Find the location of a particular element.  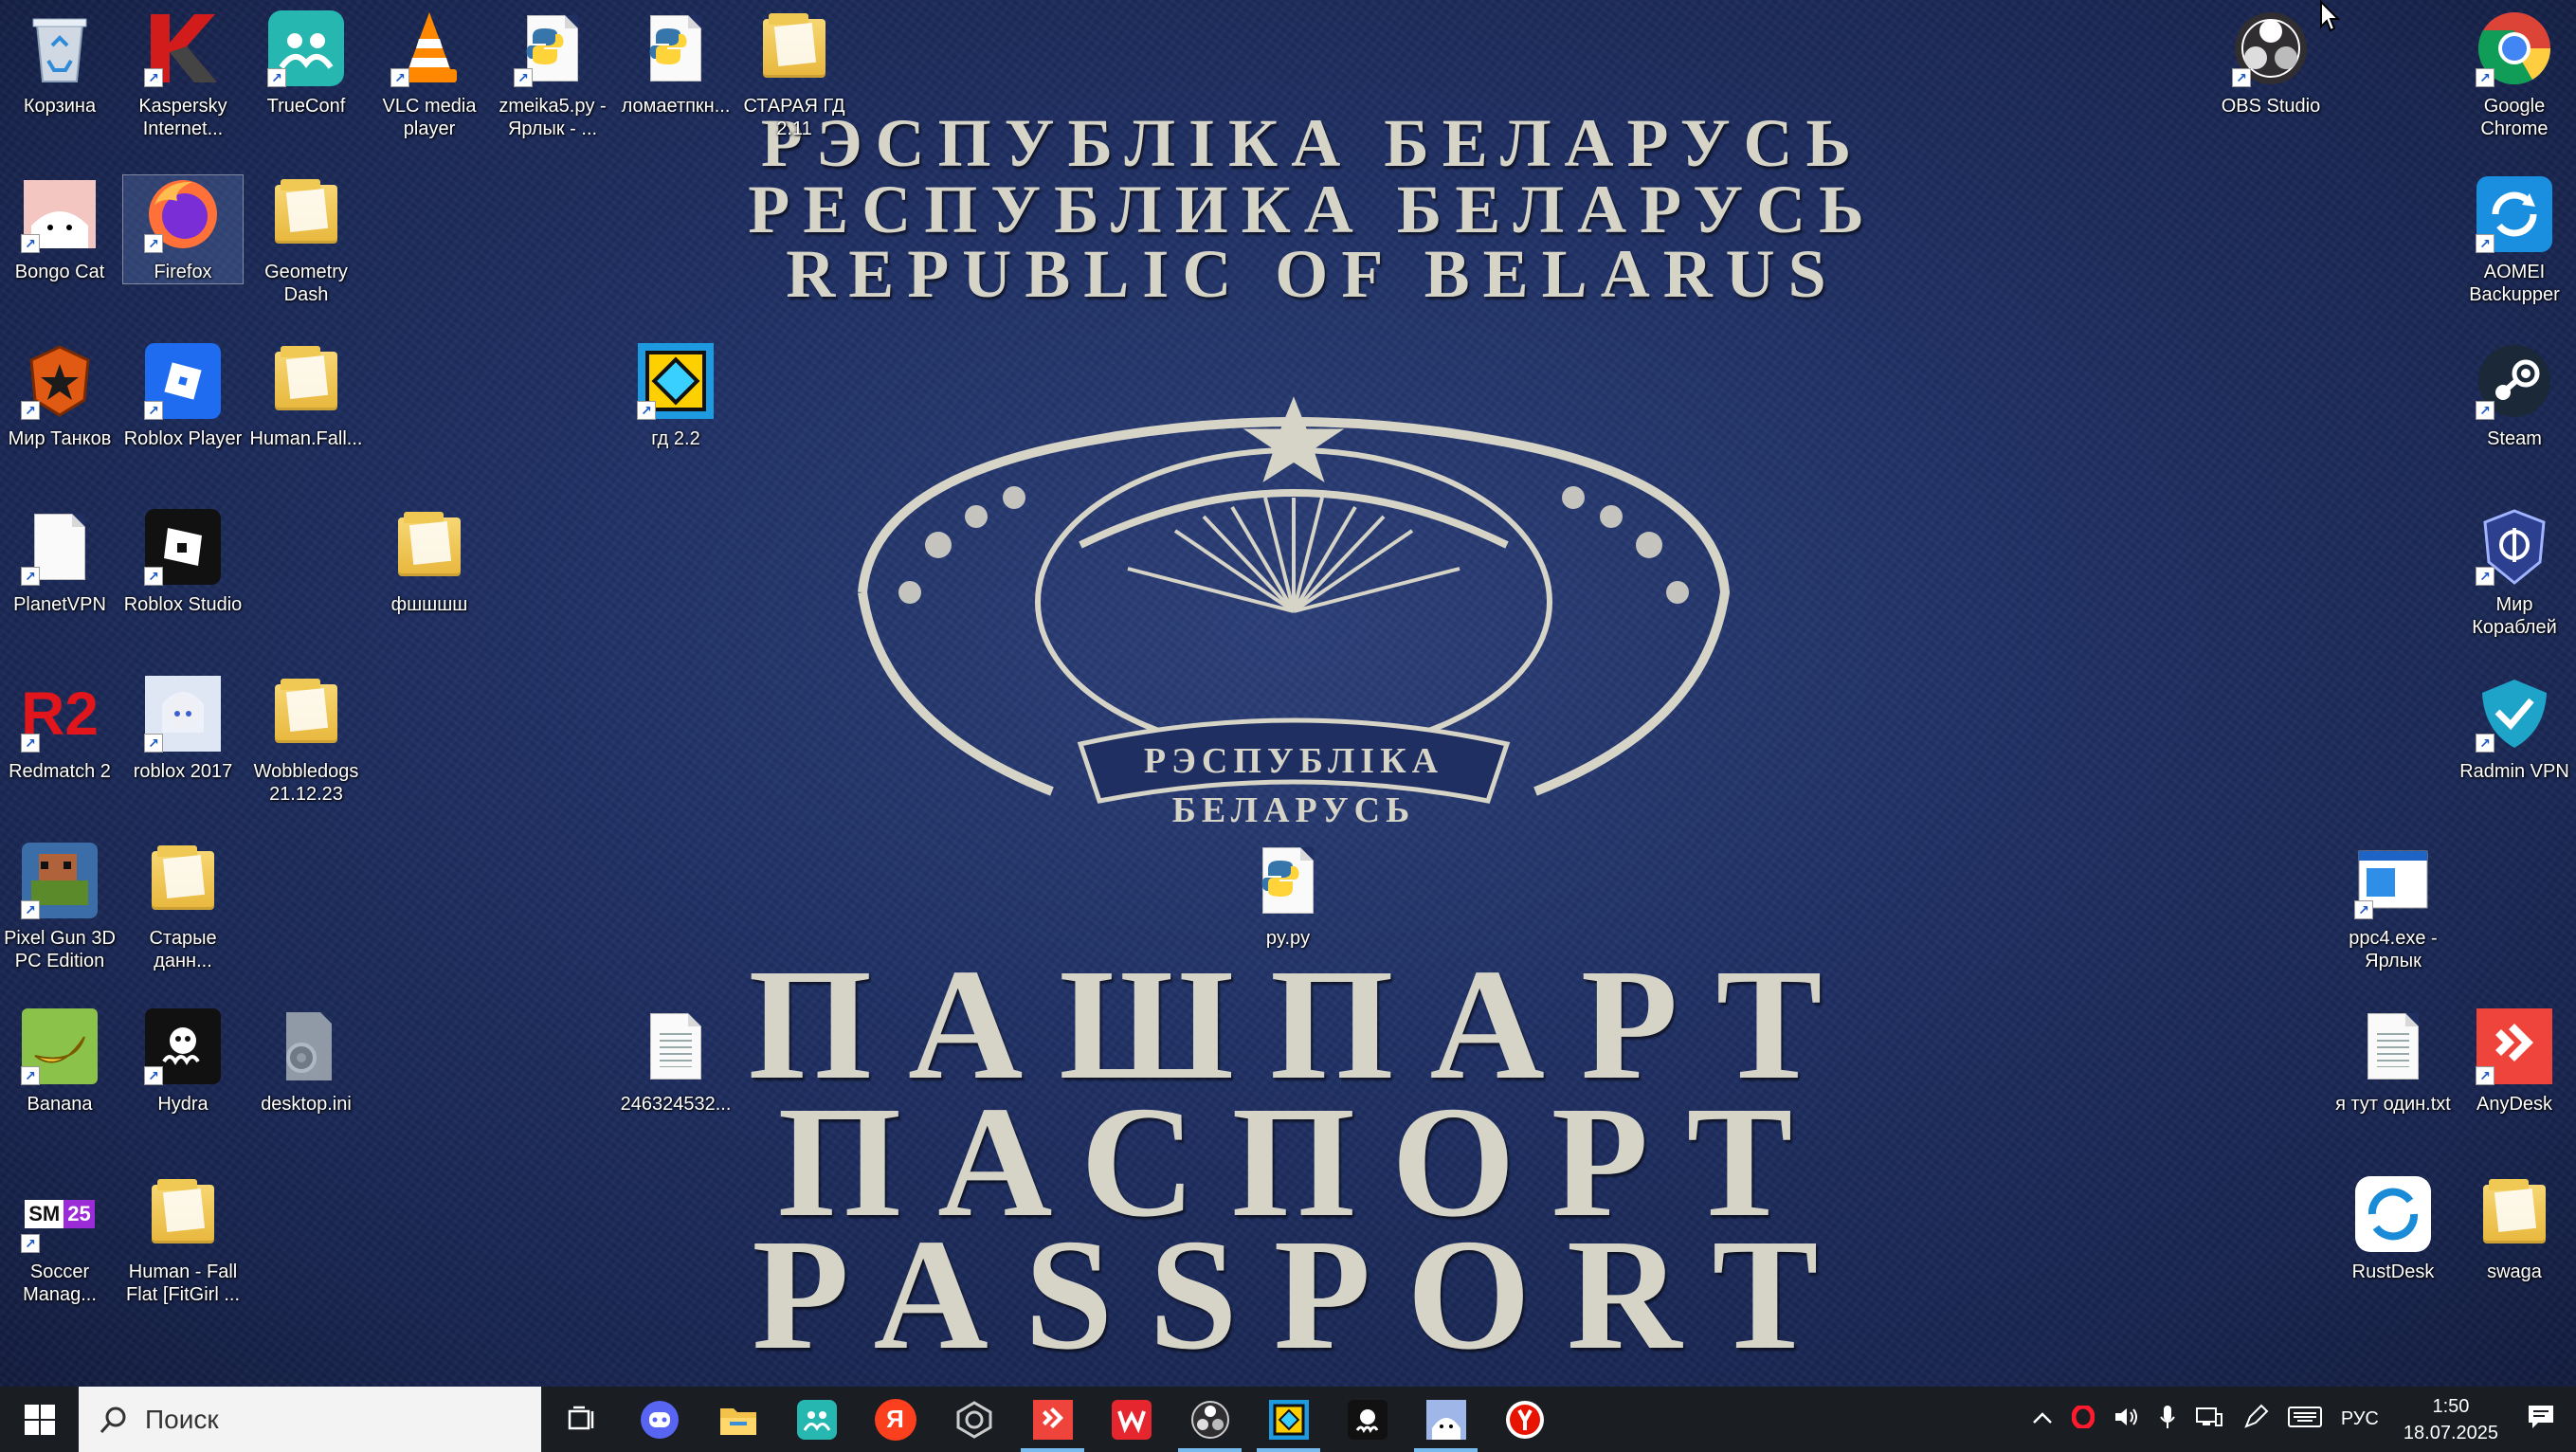

desktop-icon-pixel-gun: ↗ Pixel Gun 3D PC Edition is located at coordinates (59, 907).